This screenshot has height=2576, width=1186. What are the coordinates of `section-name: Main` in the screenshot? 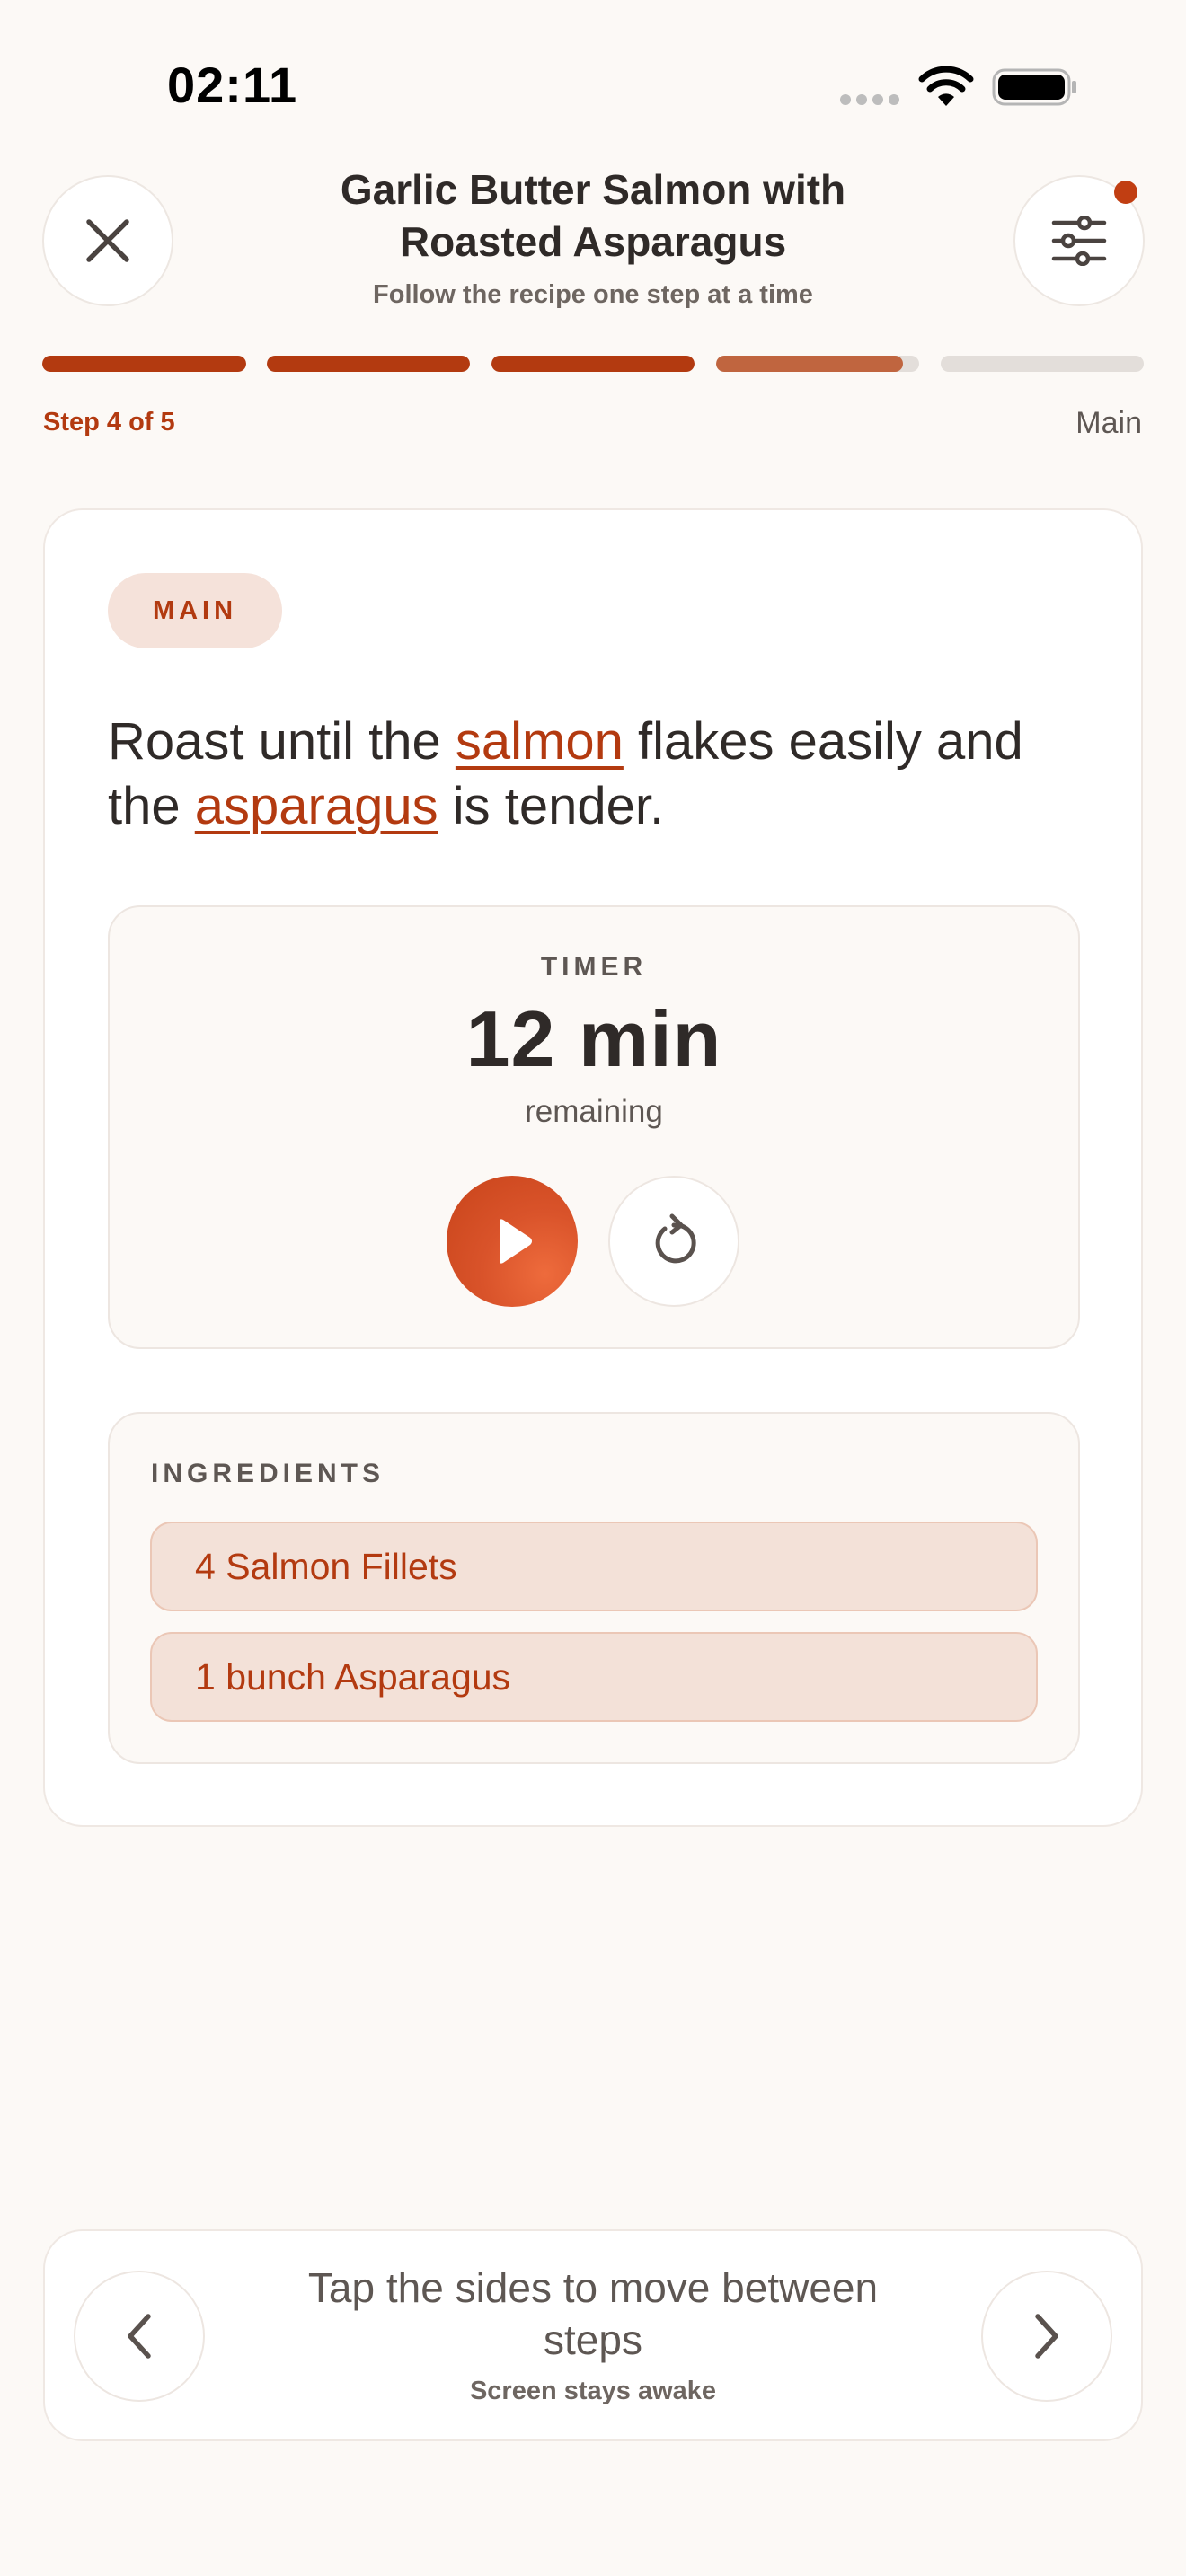 It's located at (1108, 423).